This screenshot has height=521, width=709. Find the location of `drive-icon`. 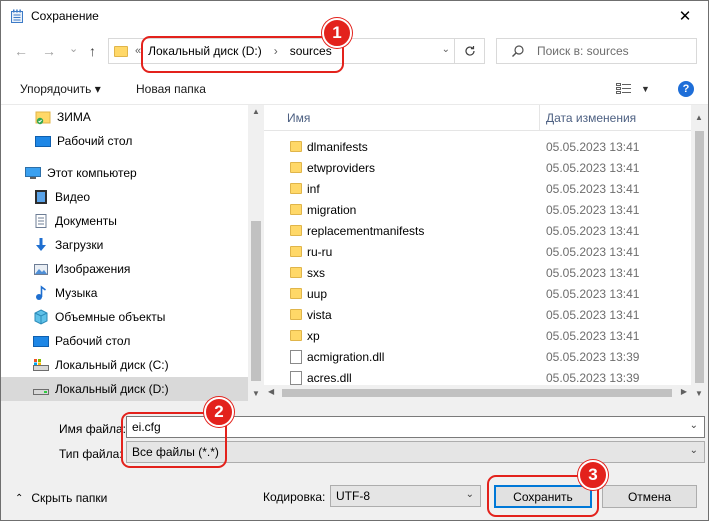

drive-icon is located at coordinates (41, 365).